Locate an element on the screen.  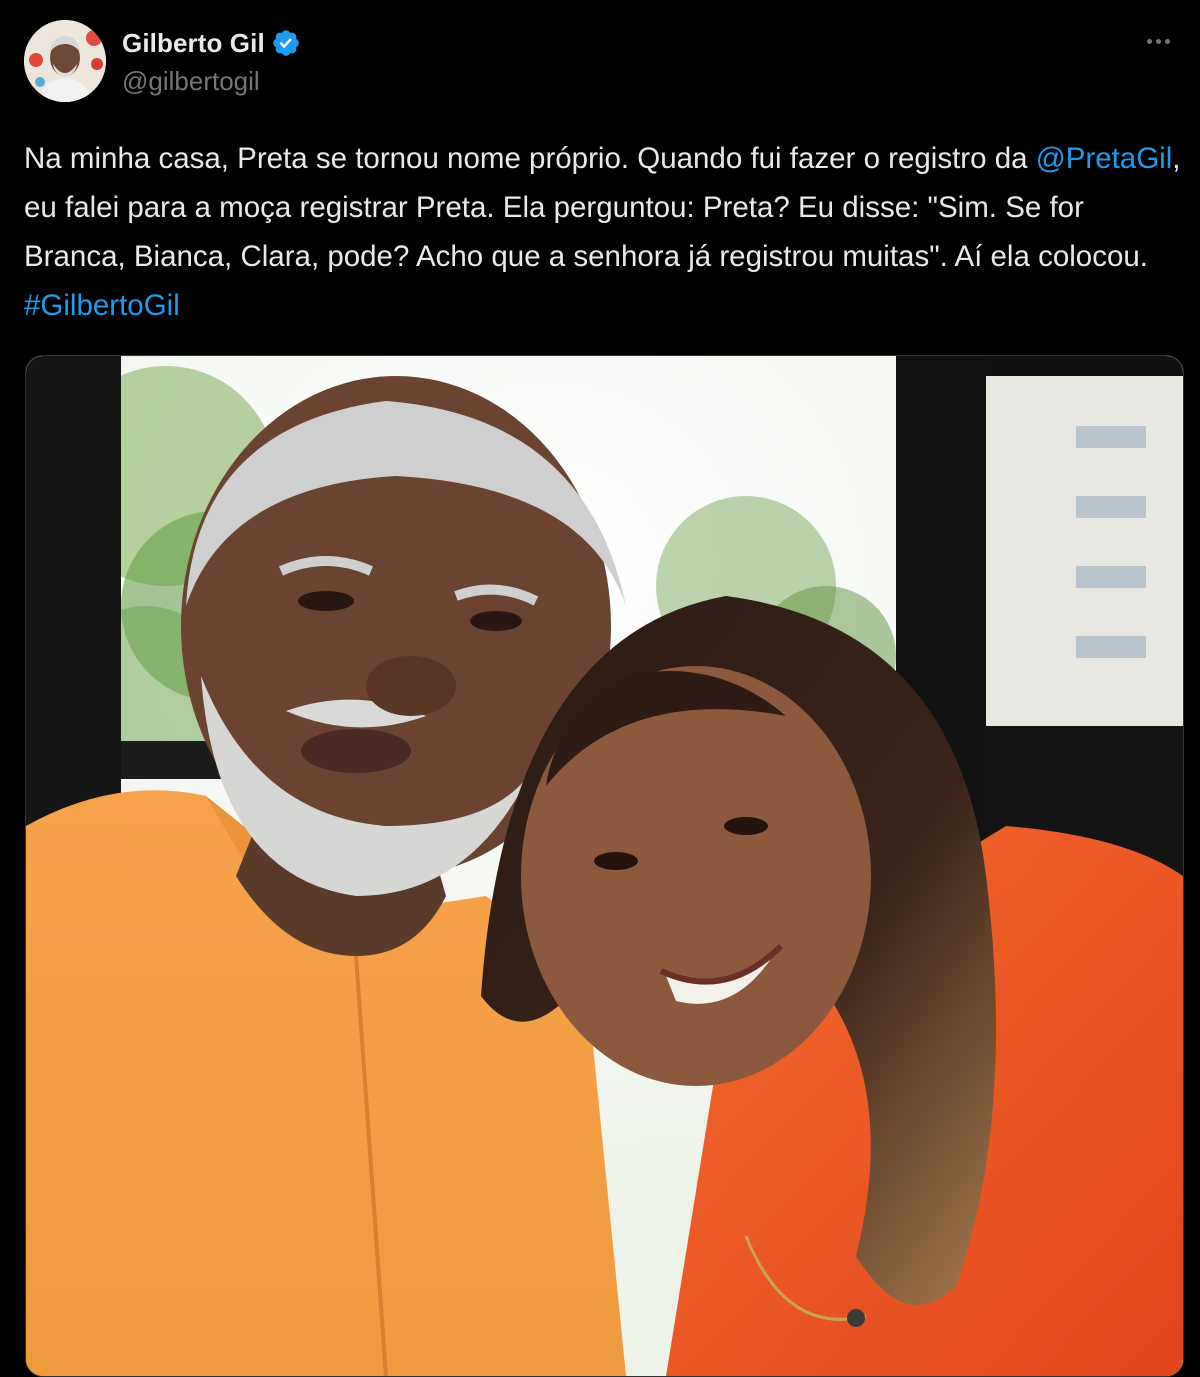
display-name: Gilberto Gil is located at coordinates (193, 43).